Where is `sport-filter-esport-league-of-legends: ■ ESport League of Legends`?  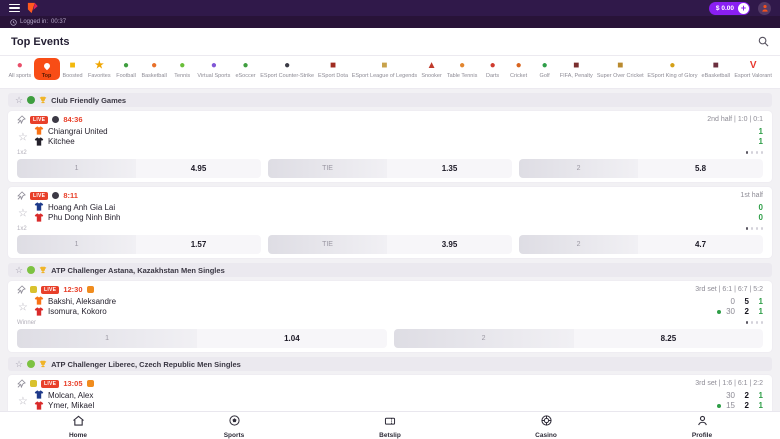
sport-filter-esport-league-of-legends: ■ ESport League of Legends is located at coordinates (384, 69).